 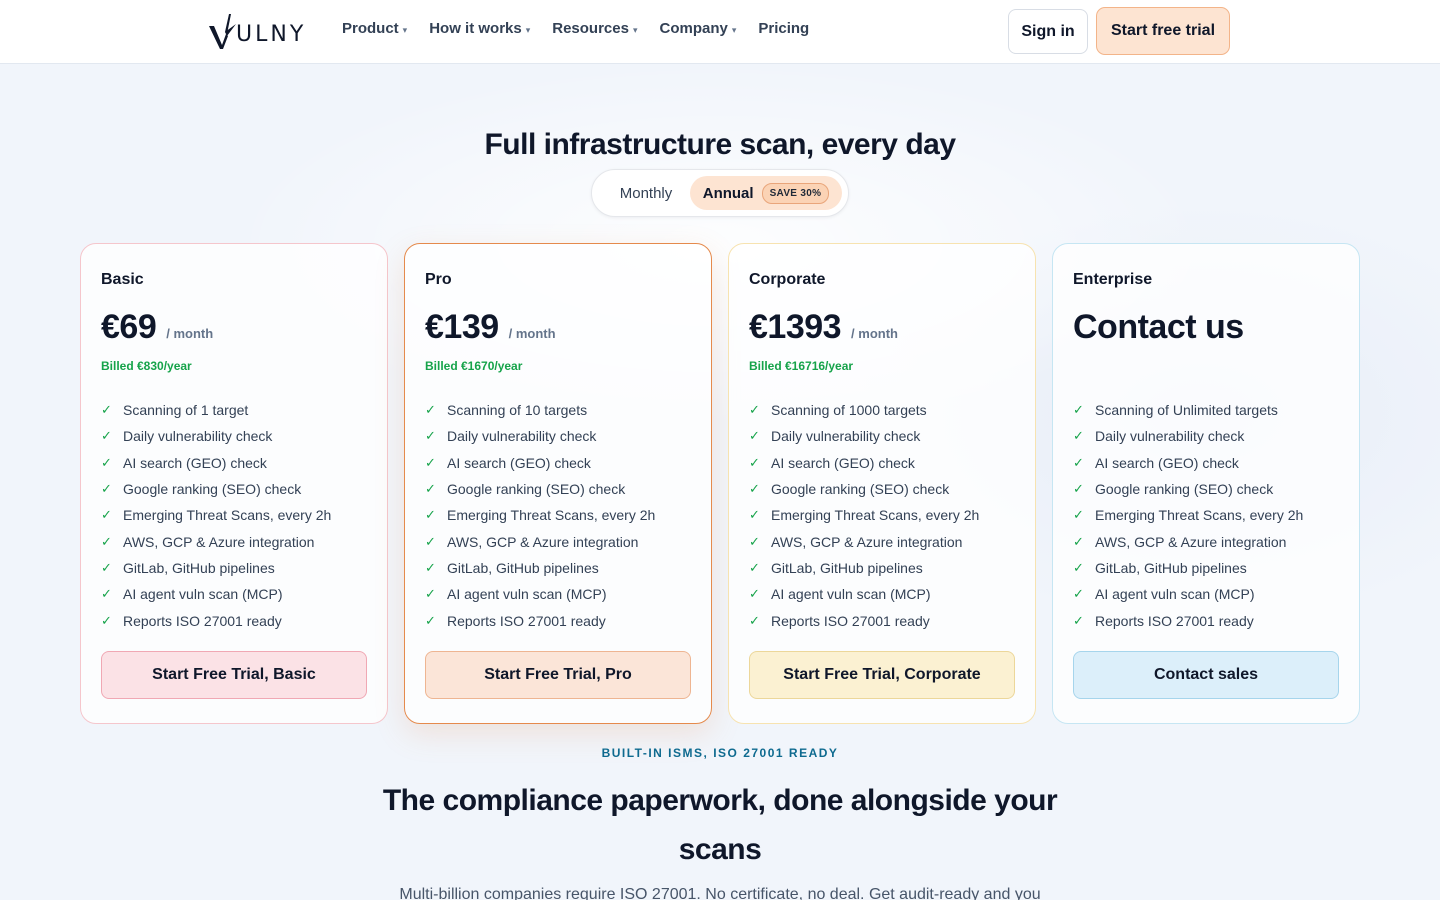 I want to click on logo-text: ULNY, so click(x=271, y=34).